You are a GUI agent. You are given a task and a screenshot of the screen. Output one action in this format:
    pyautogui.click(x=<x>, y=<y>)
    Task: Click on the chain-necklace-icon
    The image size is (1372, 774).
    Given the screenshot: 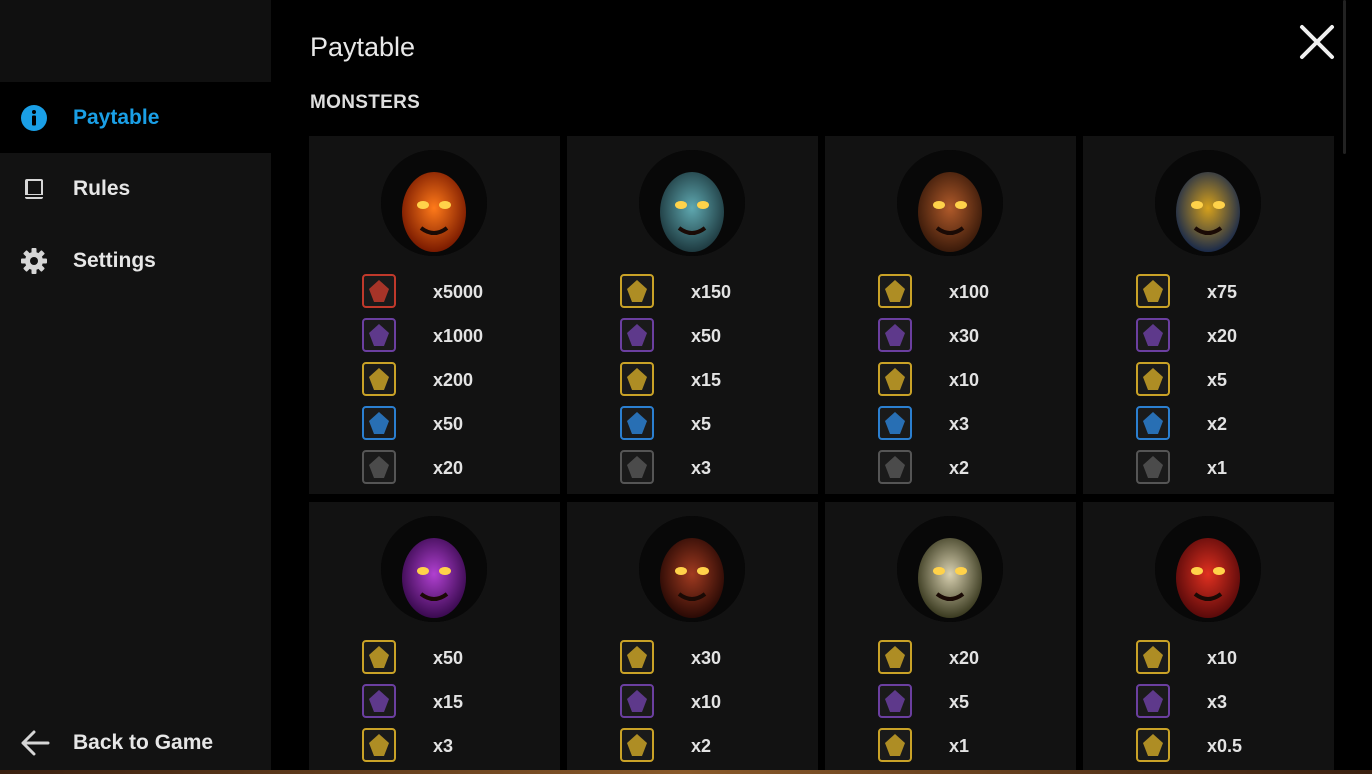 What is the action you would take?
    pyautogui.click(x=1153, y=701)
    